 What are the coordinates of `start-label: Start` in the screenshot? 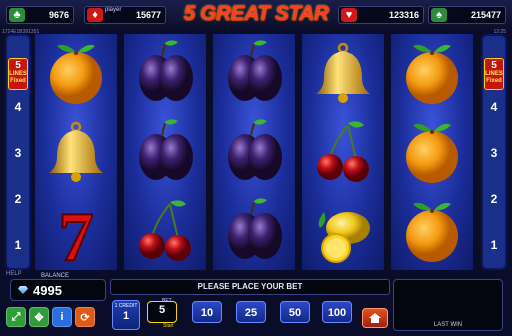 It's located at (168, 326).